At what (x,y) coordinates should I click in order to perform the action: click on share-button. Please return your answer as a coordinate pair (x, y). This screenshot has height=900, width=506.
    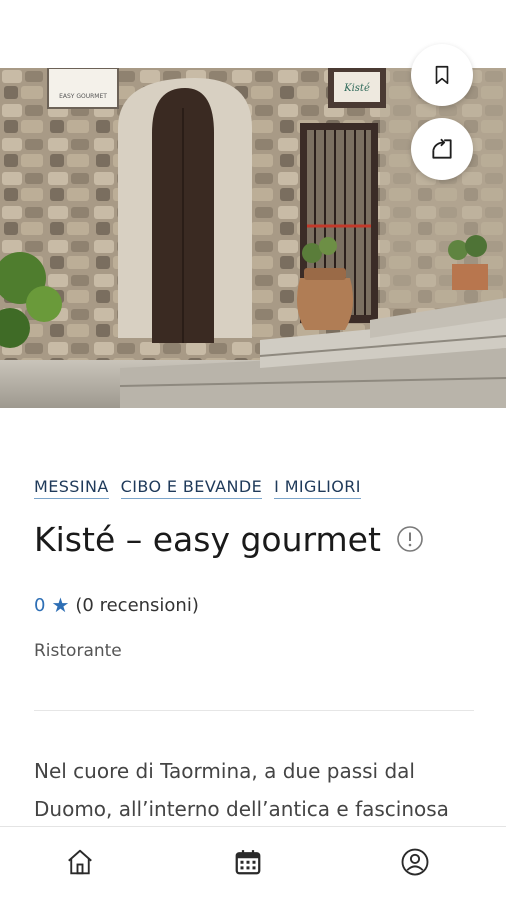
    Looking at the image, I should click on (442, 149).